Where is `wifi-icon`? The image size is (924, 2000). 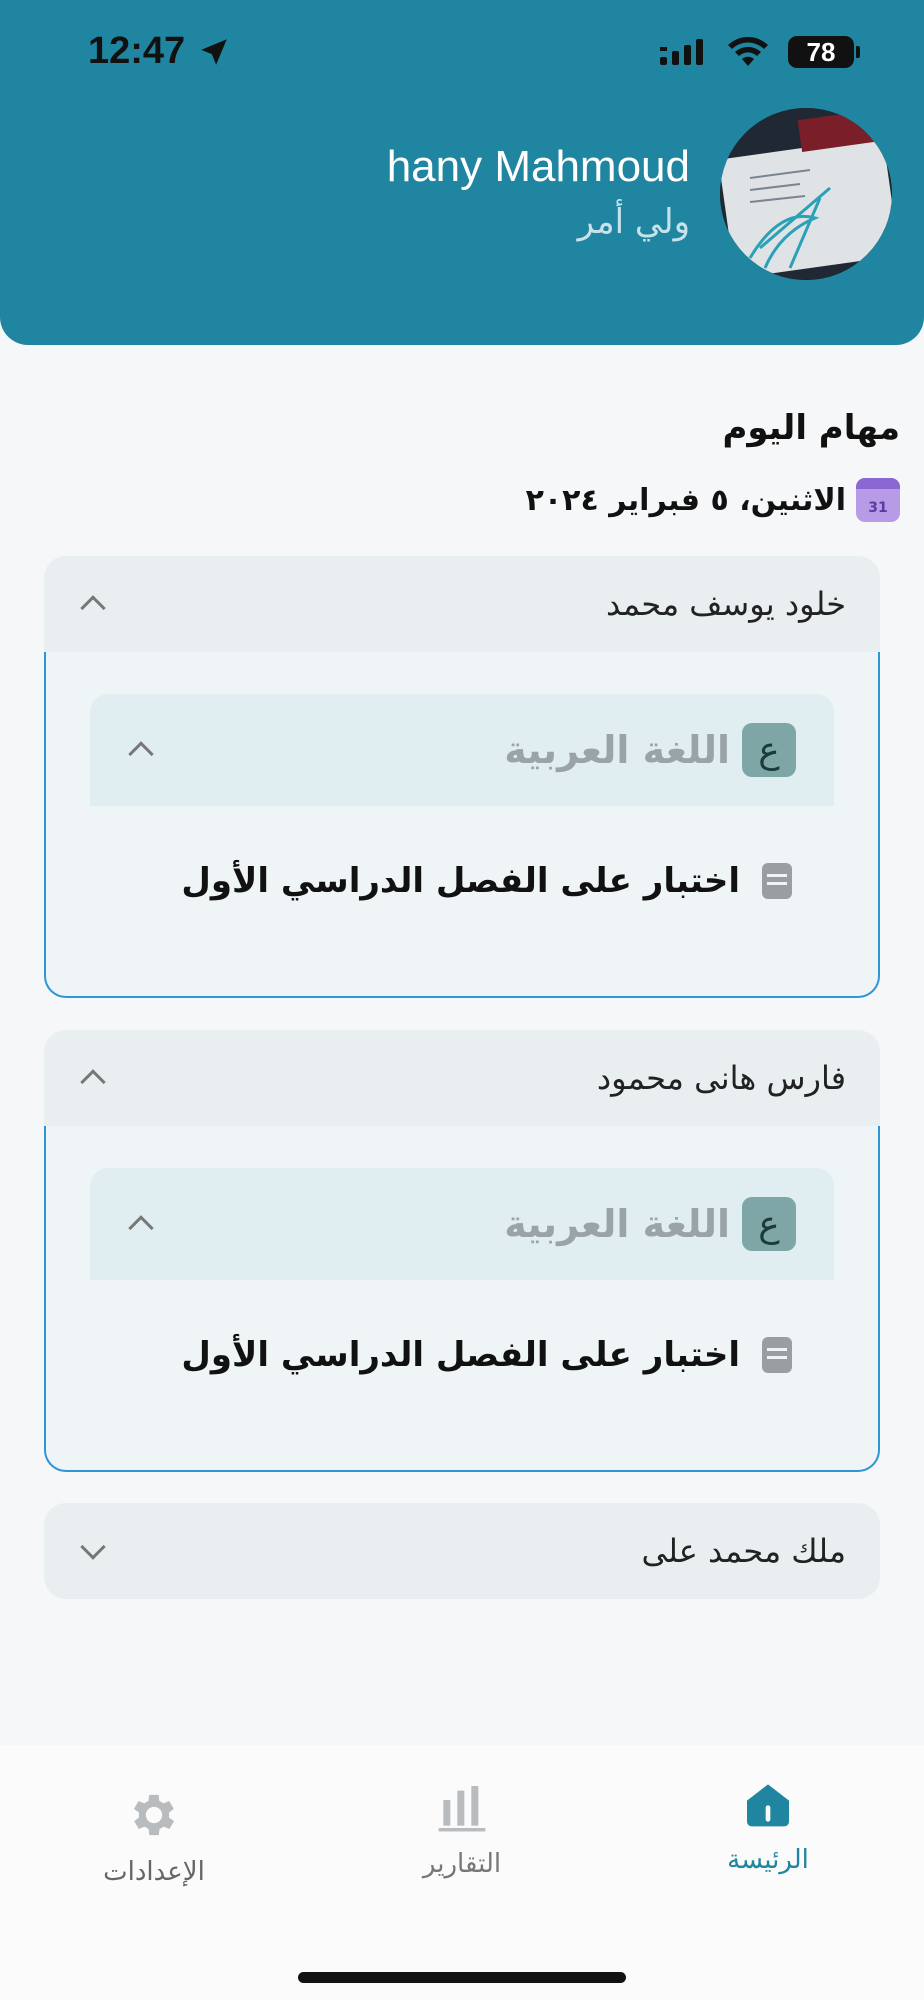 wifi-icon is located at coordinates (748, 51).